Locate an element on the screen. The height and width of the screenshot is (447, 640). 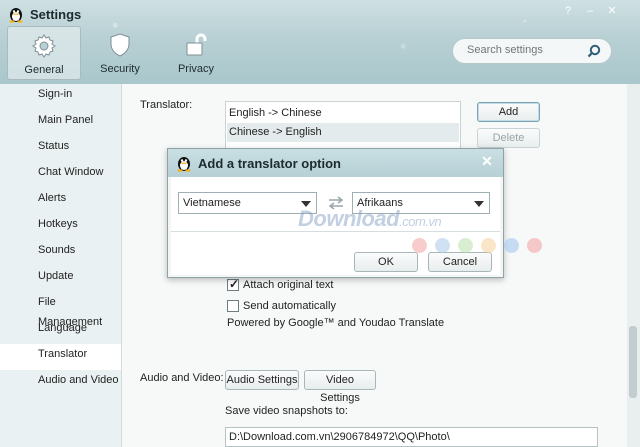
dialog-title: Add a translator option is located at coordinates (269, 163).